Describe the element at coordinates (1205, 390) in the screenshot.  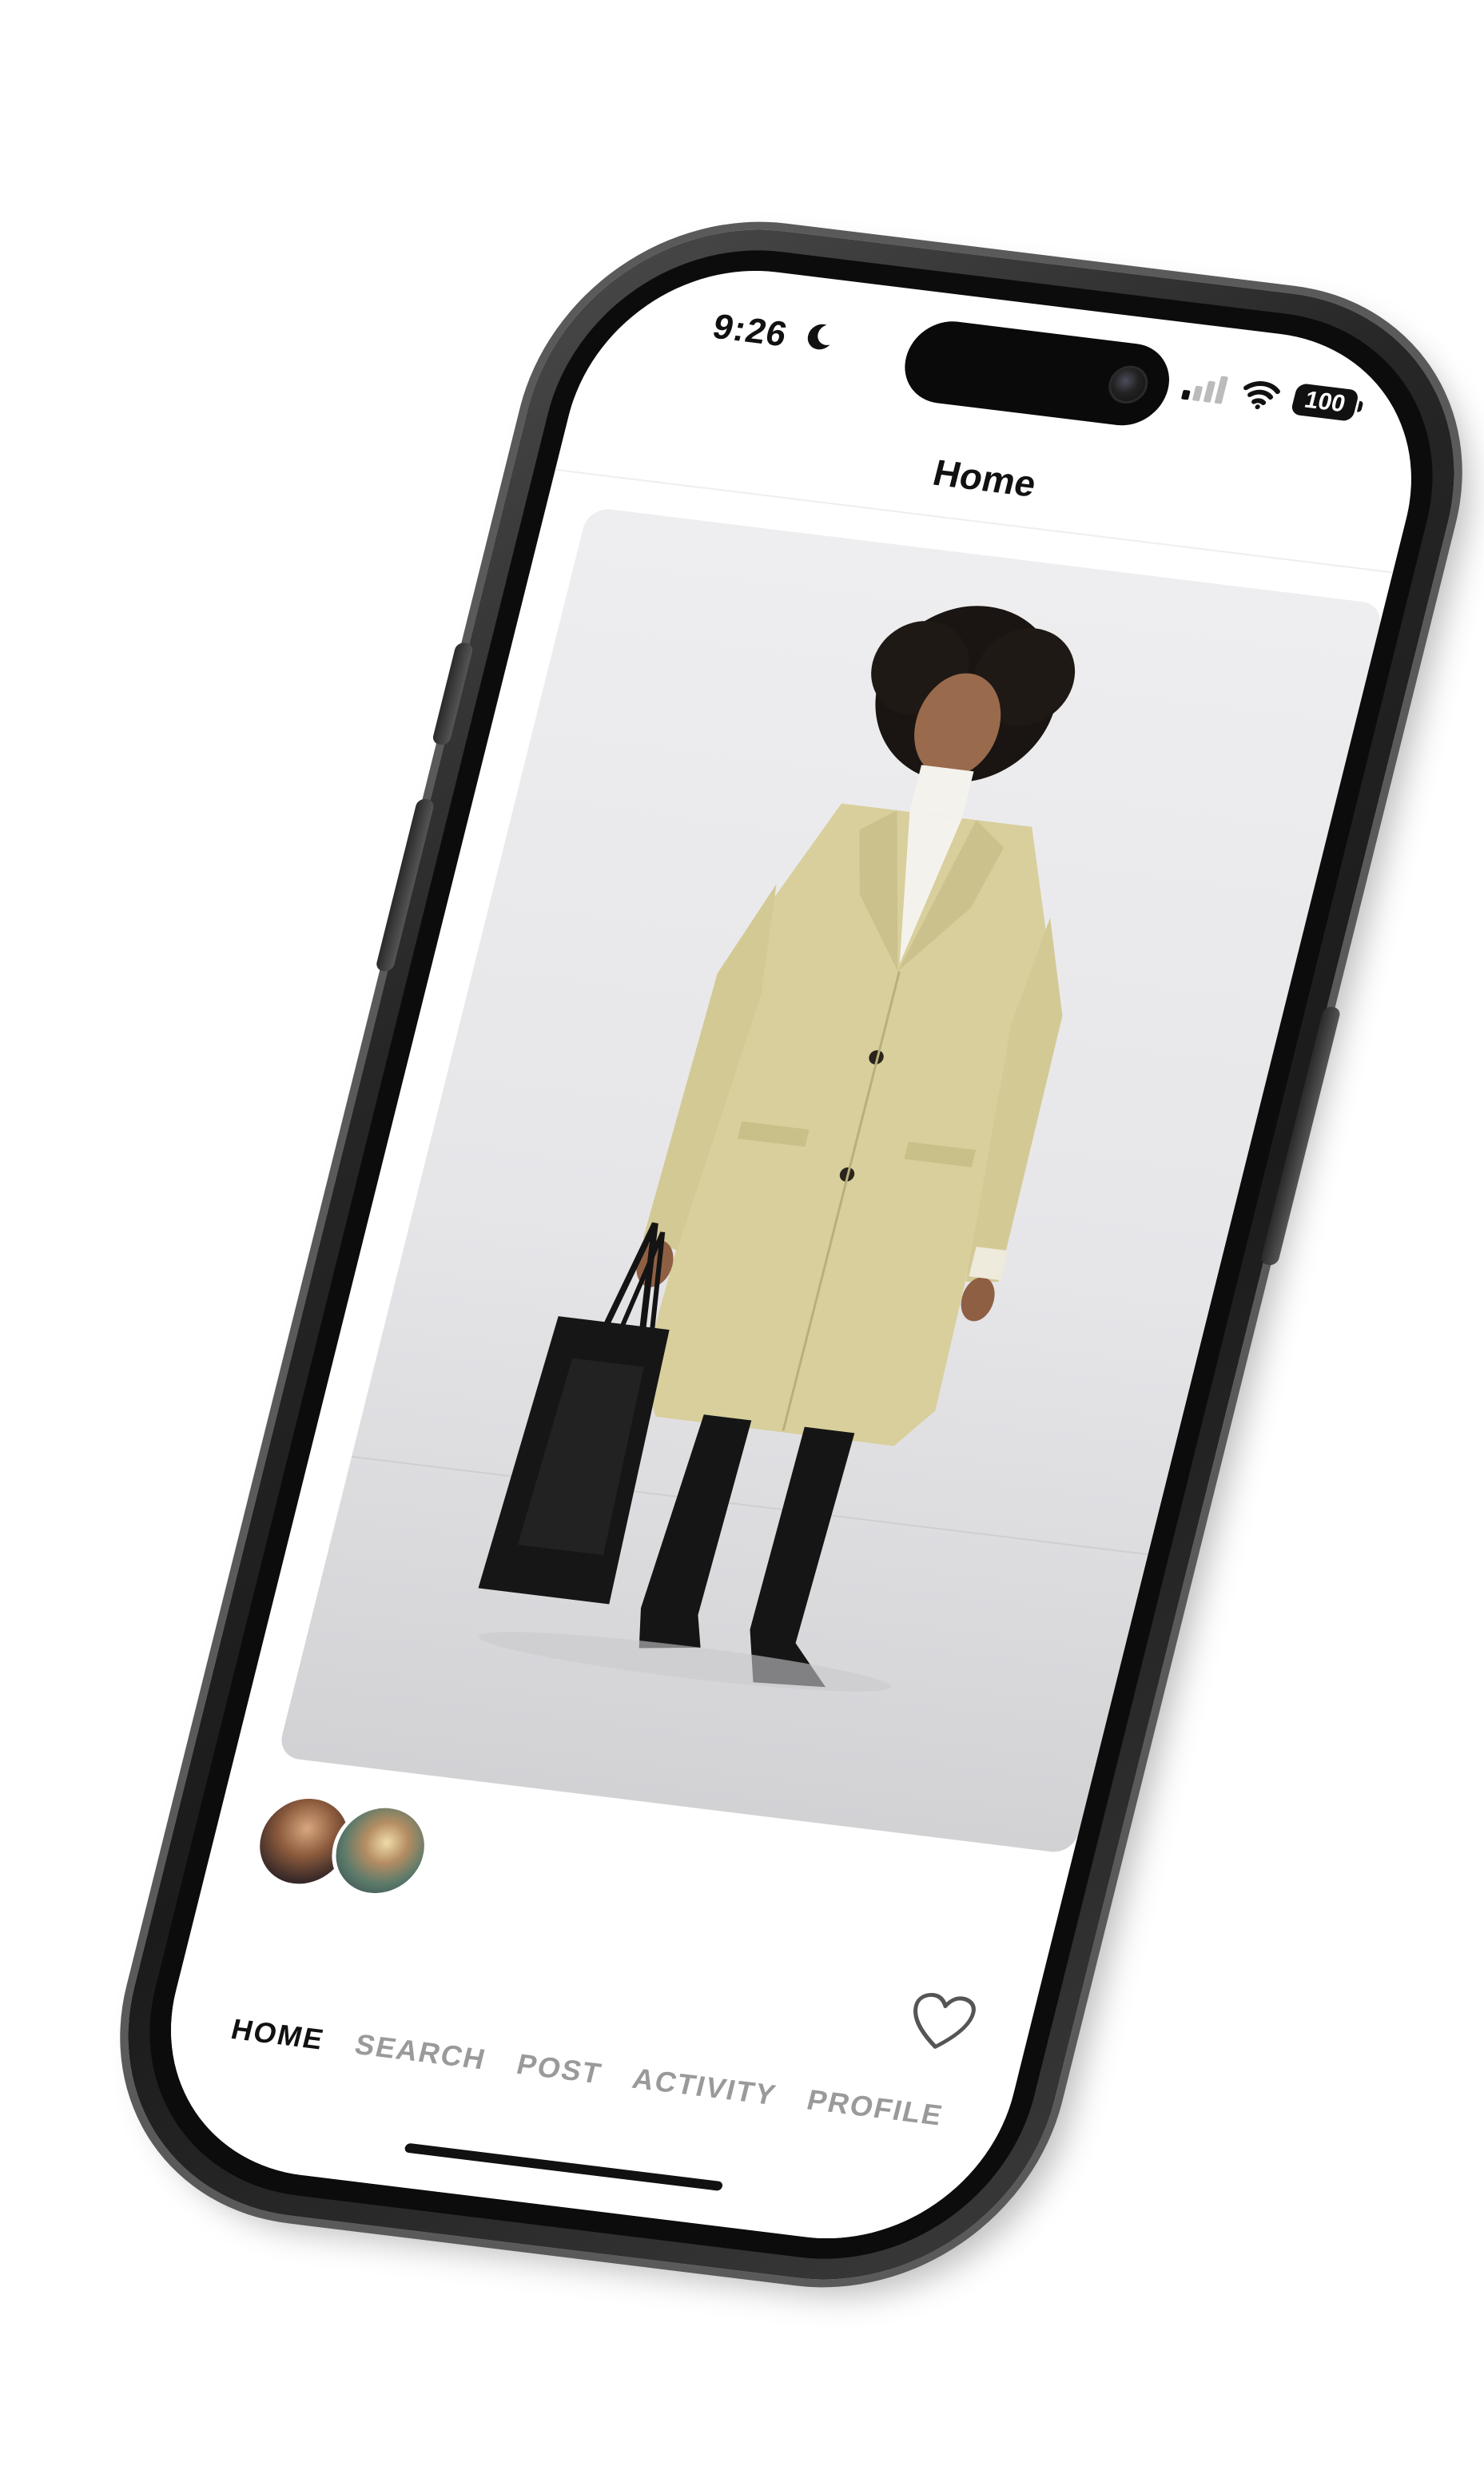
I see `signal-icon` at that location.